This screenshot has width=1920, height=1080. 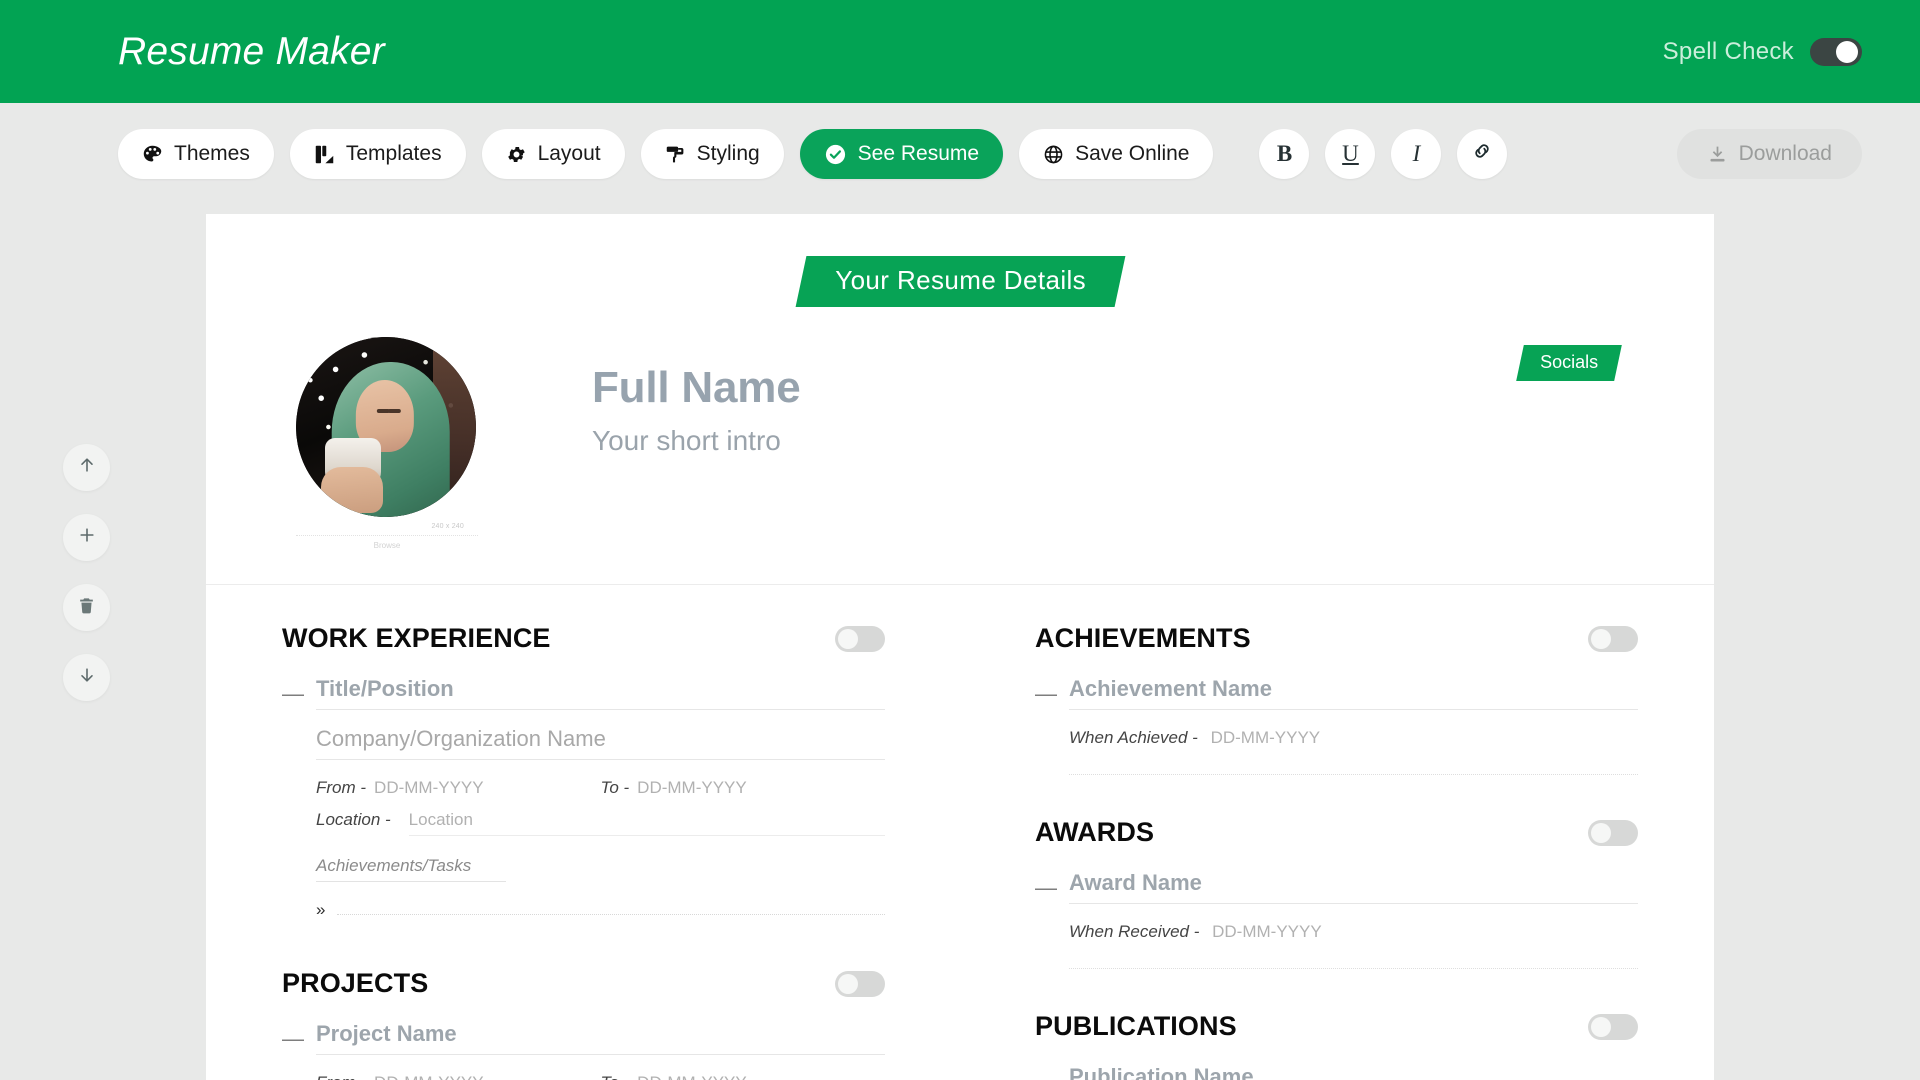 What do you see at coordinates (324, 154) in the screenshot?
I see `swatch-icon` at bounding box center [324, 154].